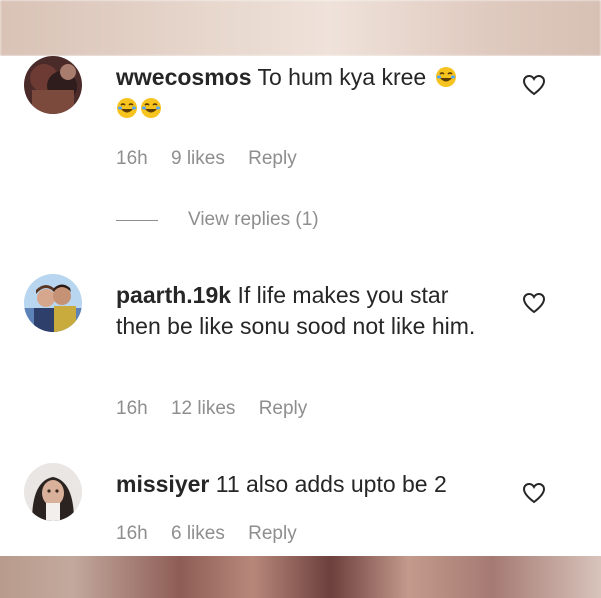 This screenshot has height=598, width=601. I want to click on blurred-background-top, so click(300, 28).